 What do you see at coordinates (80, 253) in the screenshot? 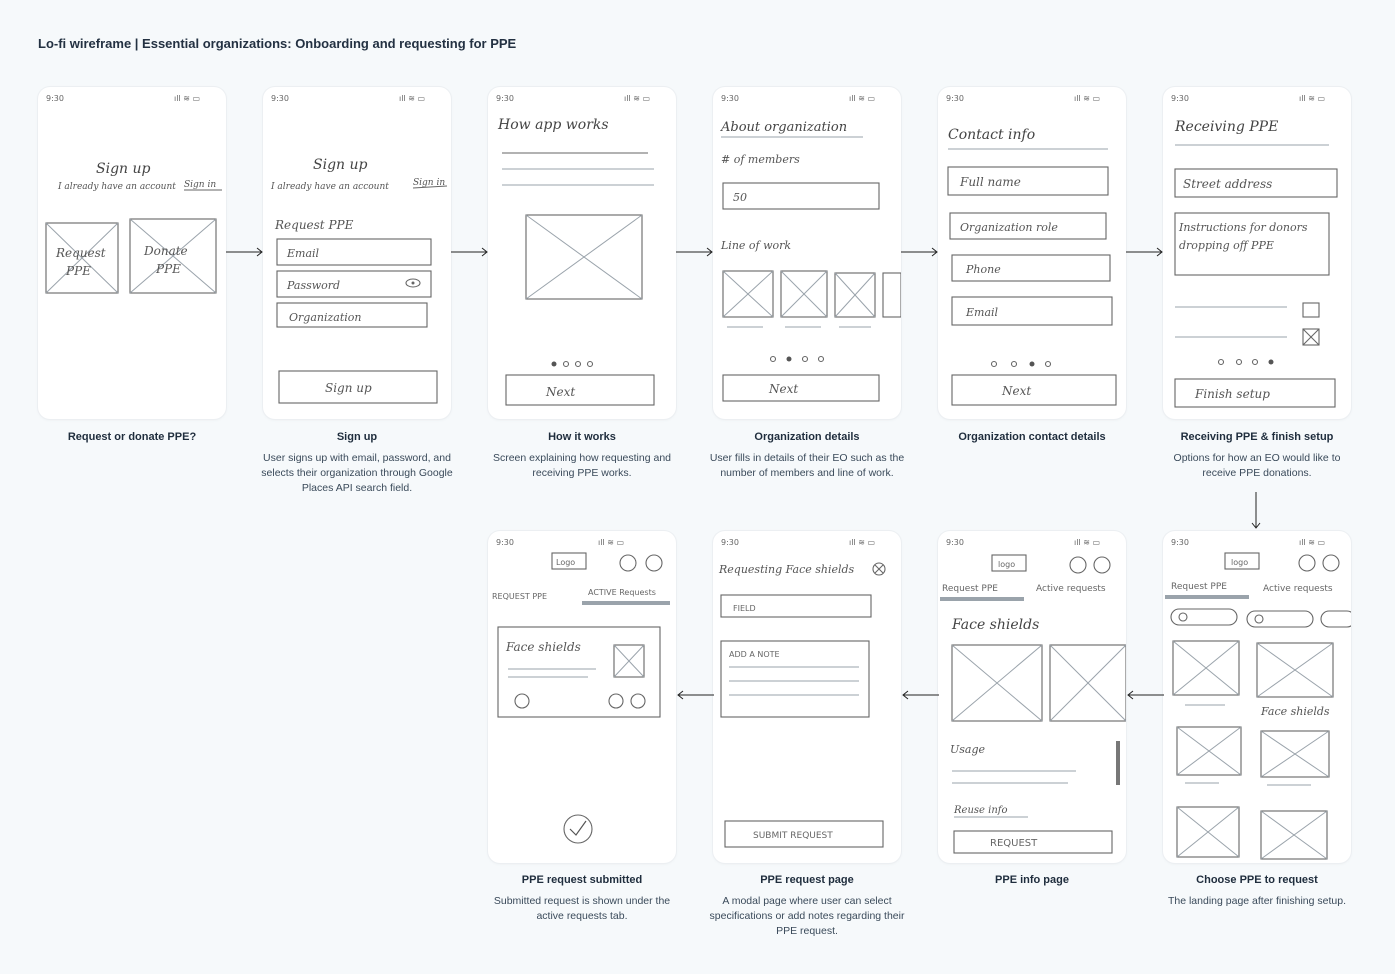
I see `option-request-line-1: Request` at bounding box center [80, 253].